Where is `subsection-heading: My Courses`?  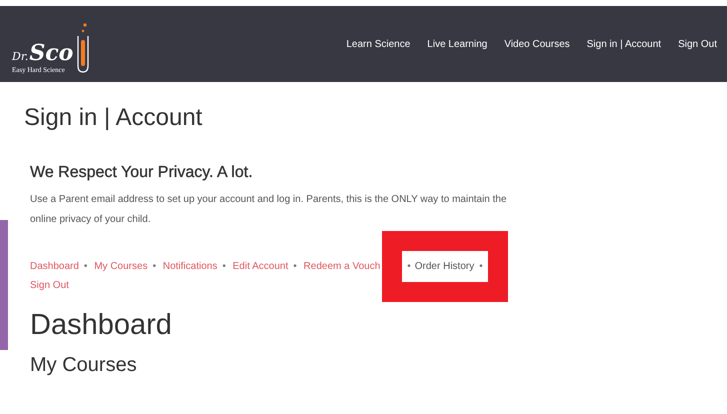
subsection-heading: My Courses is located at coordinates (84, 365).